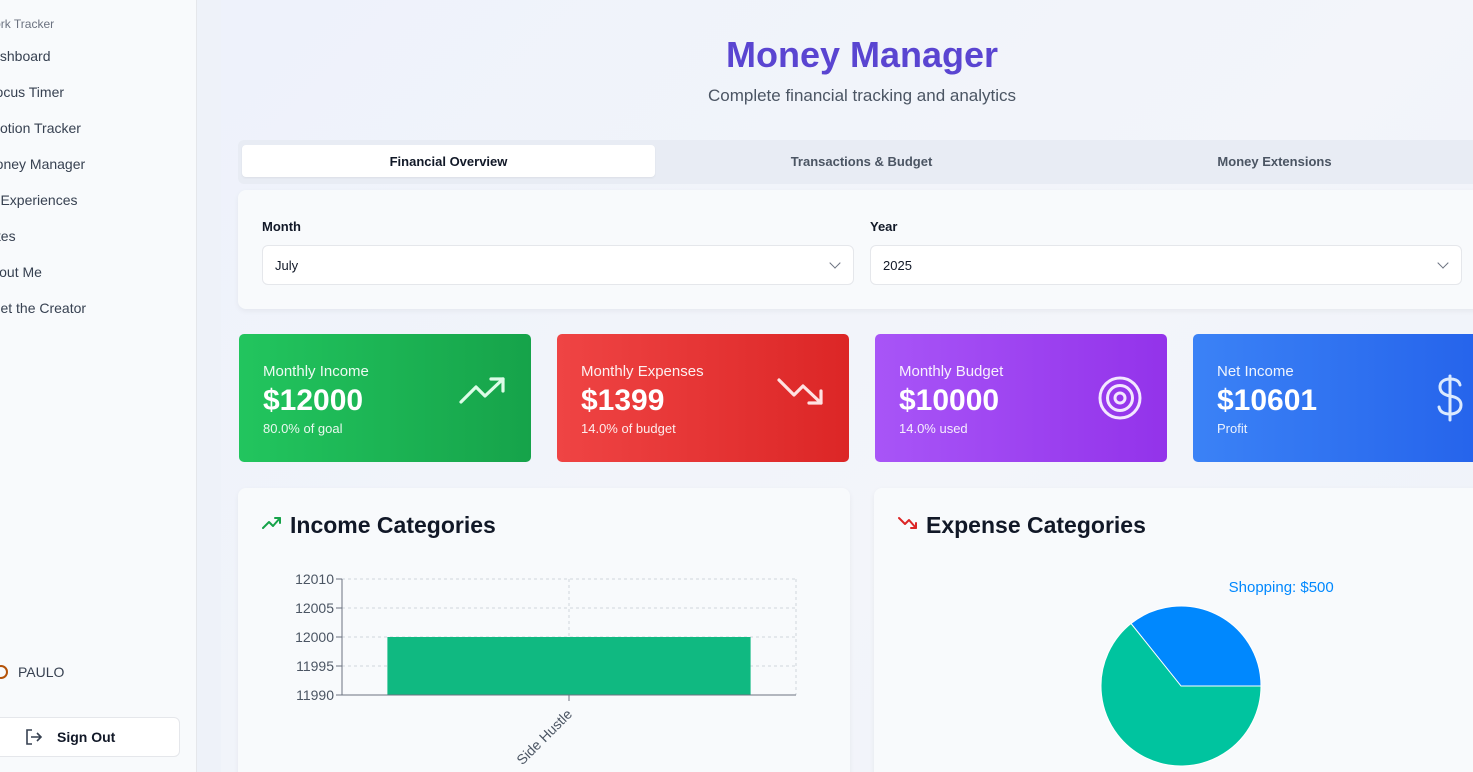  I want to click on y-tick-label: 11995, so click(315, 666).